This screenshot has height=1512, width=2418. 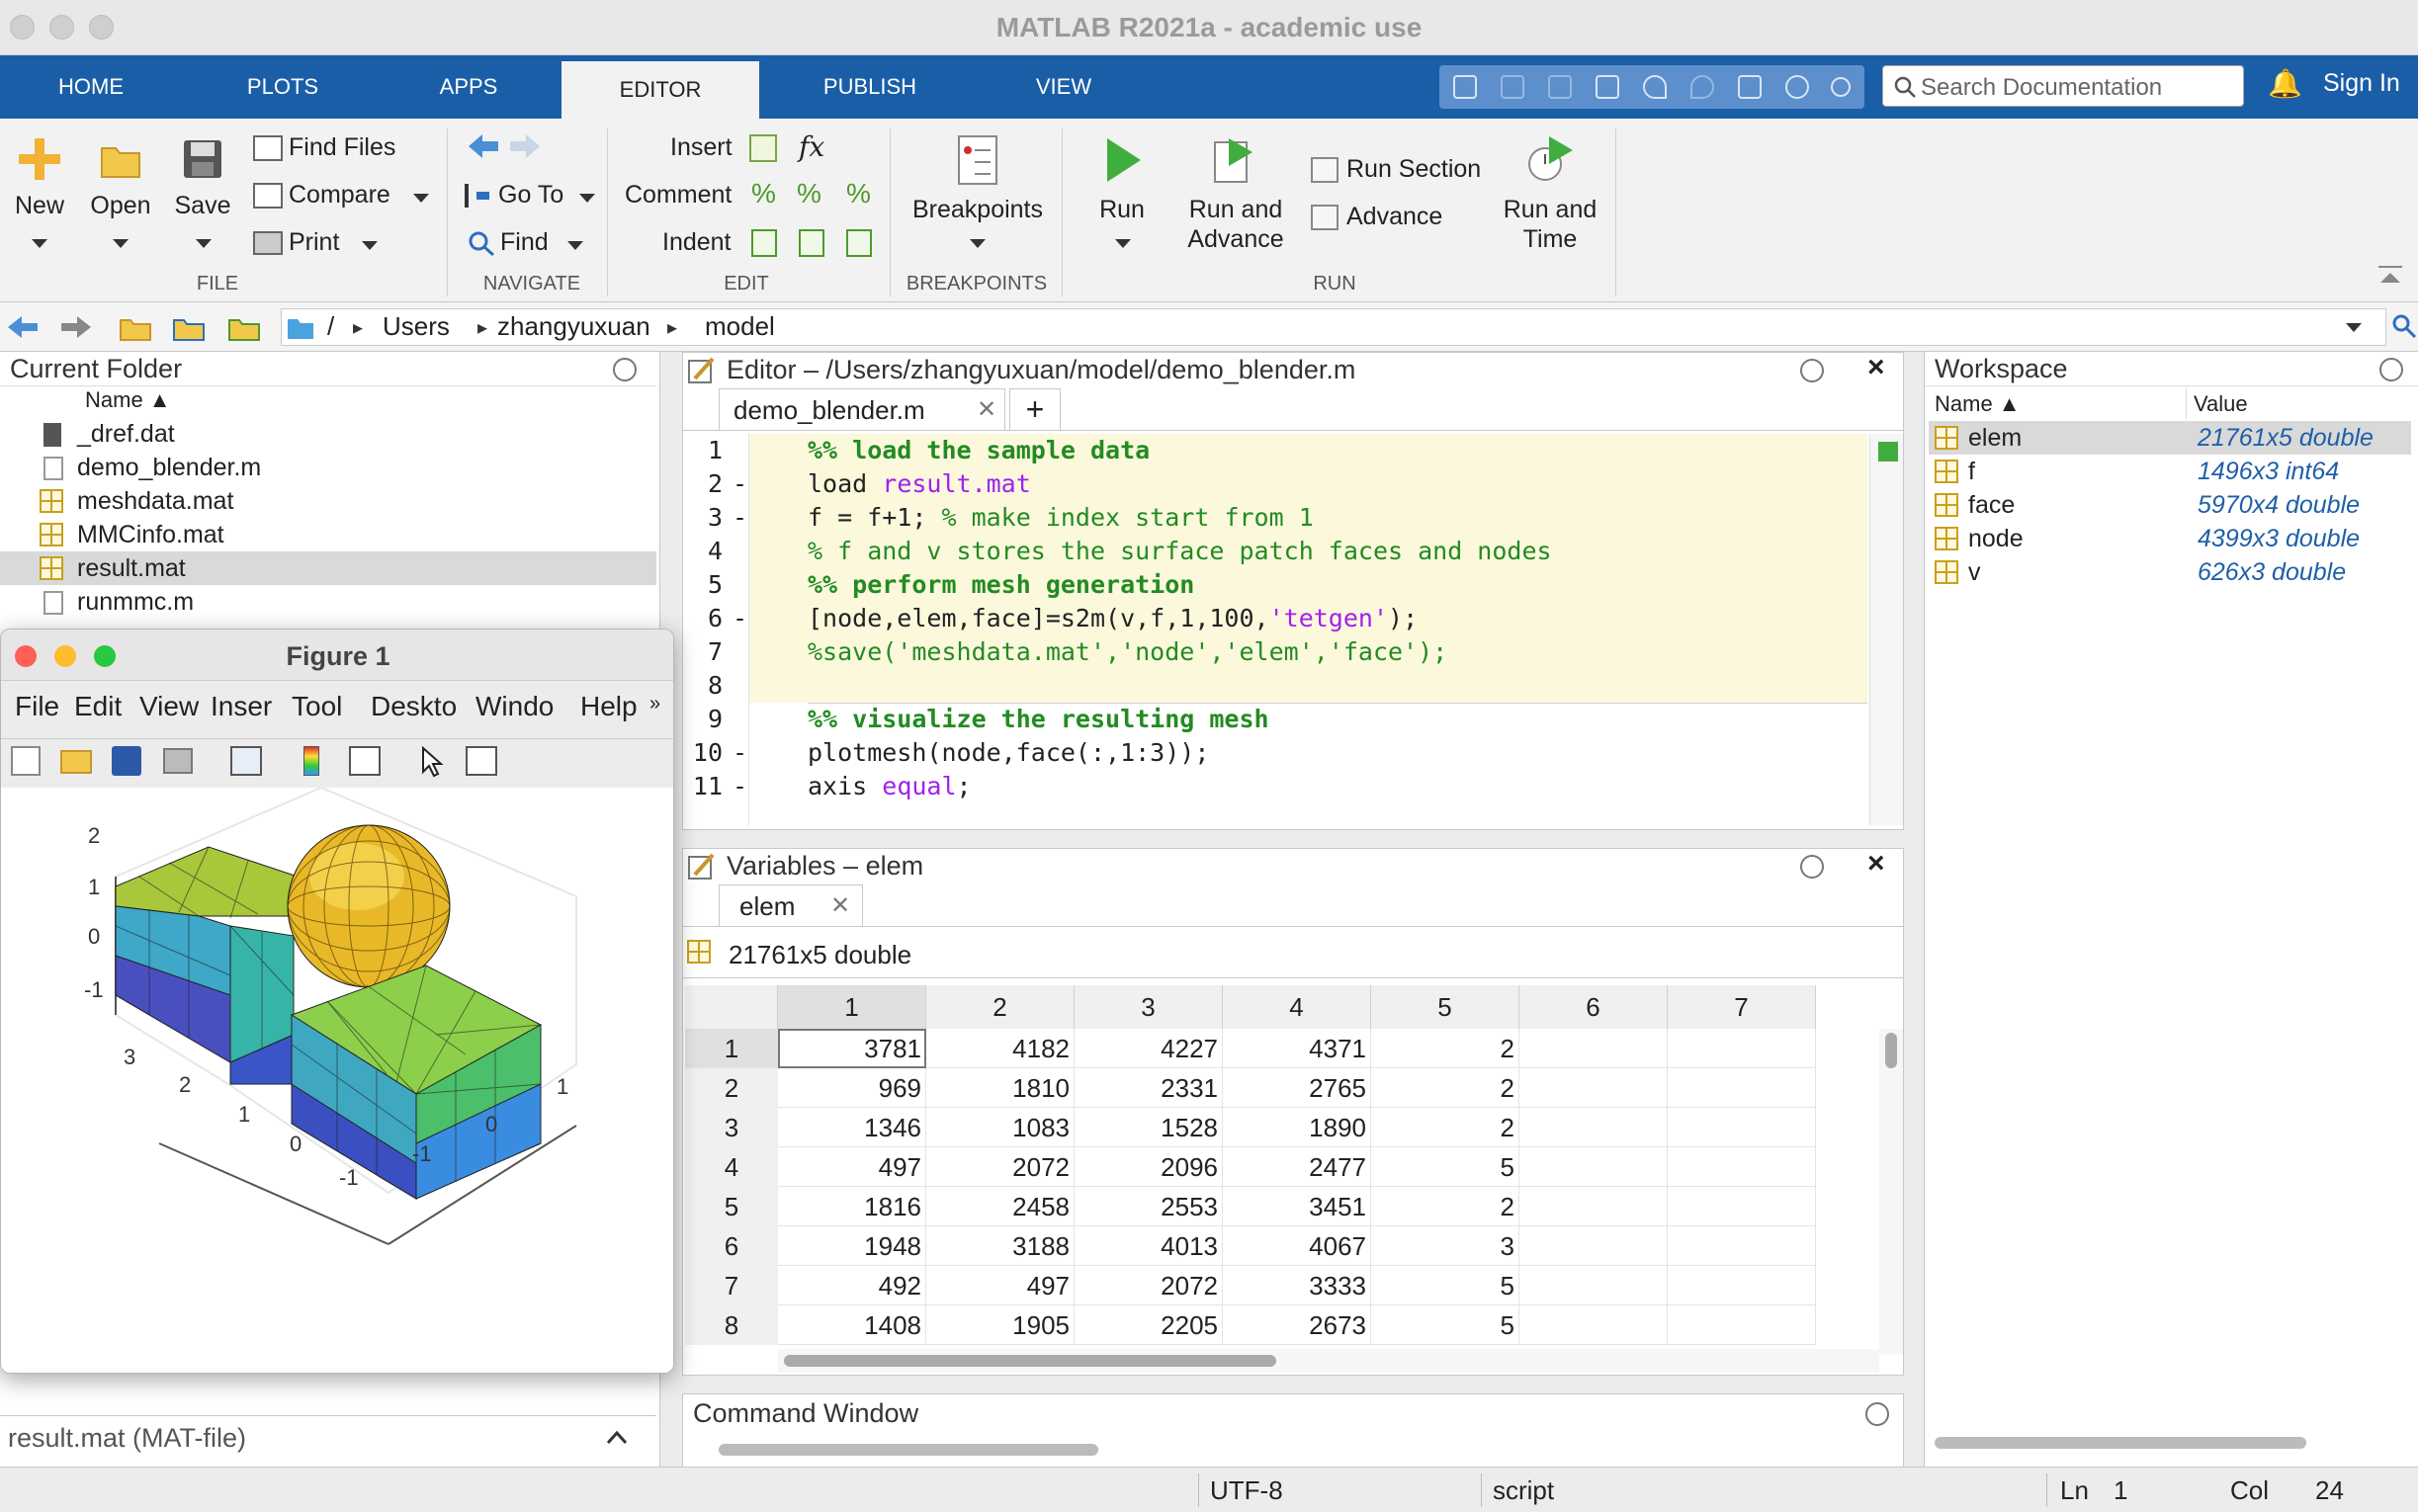 I want to click on row-header: 7, so click(x=732, y=1285).